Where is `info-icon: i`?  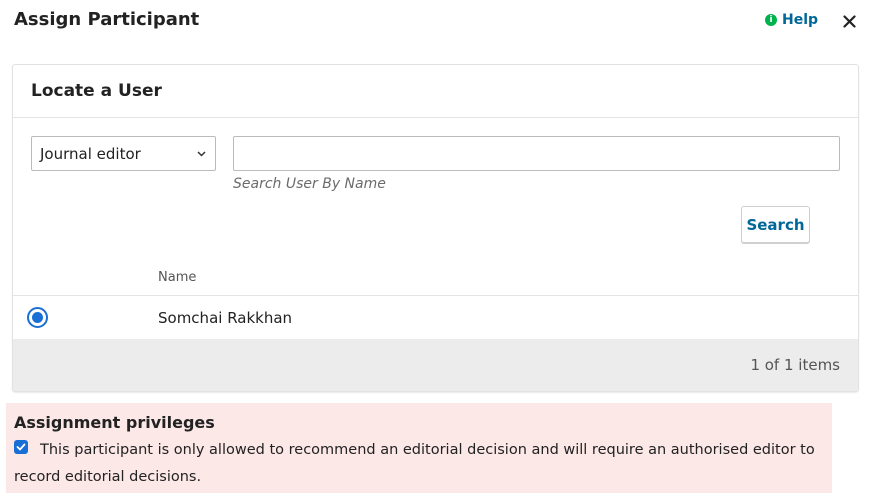
info-icon: i is located at coordinates (771, 20).